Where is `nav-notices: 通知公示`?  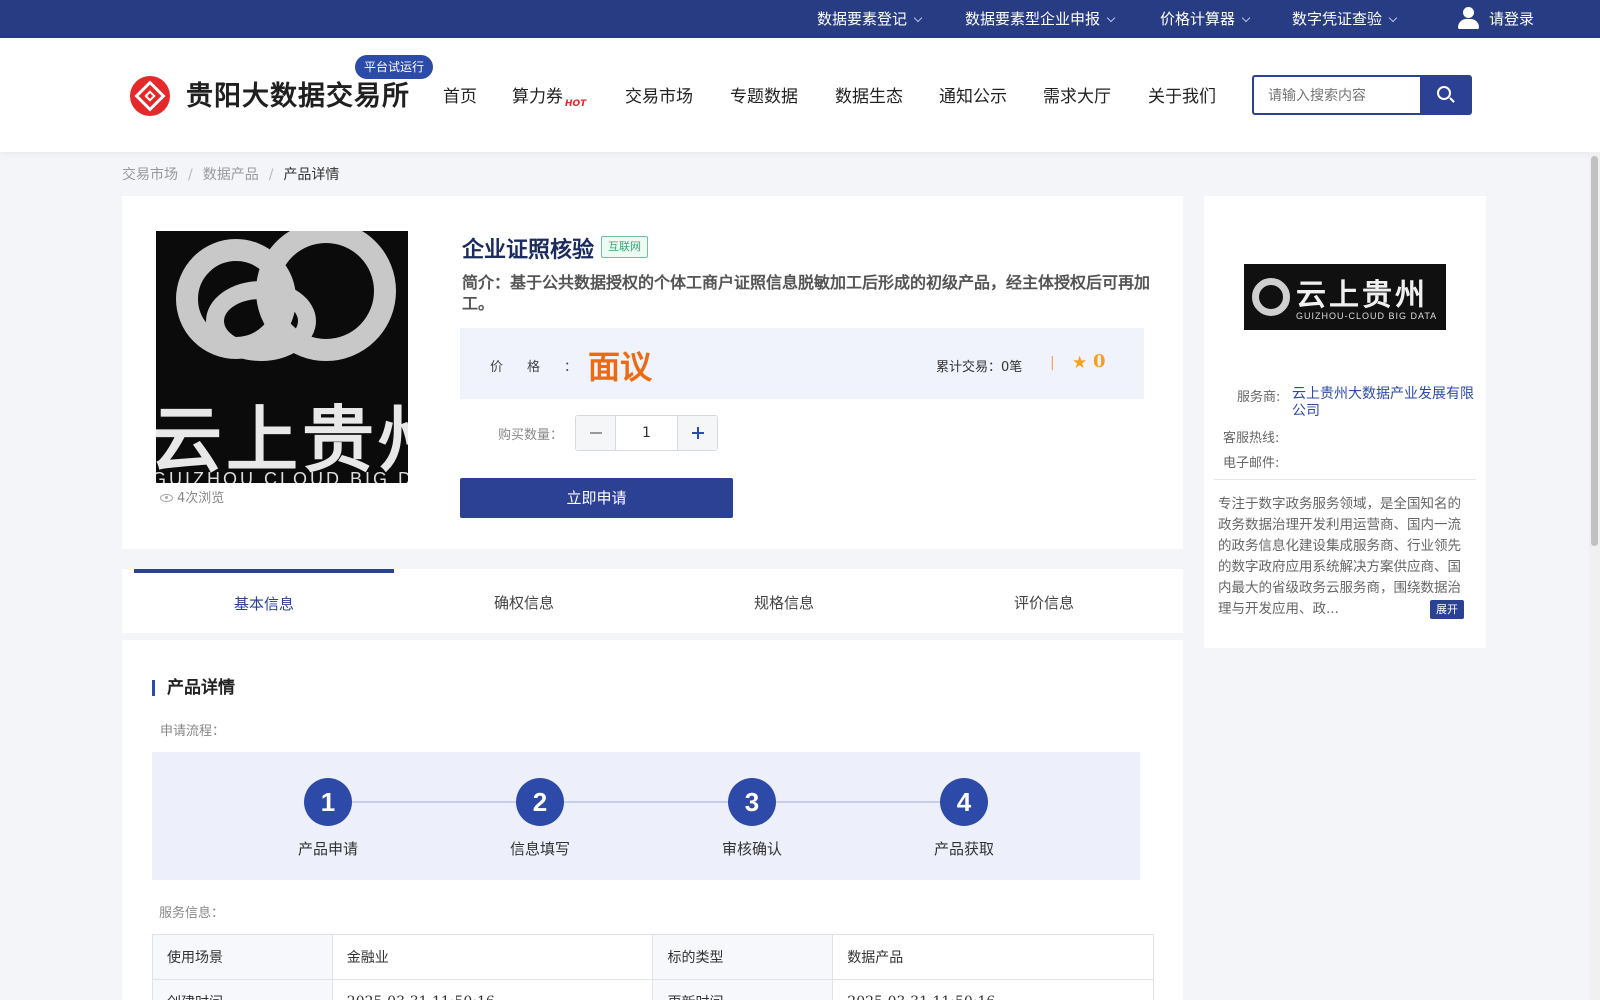
nav-notices: 通知公示 is located at coordinates (973, 94).